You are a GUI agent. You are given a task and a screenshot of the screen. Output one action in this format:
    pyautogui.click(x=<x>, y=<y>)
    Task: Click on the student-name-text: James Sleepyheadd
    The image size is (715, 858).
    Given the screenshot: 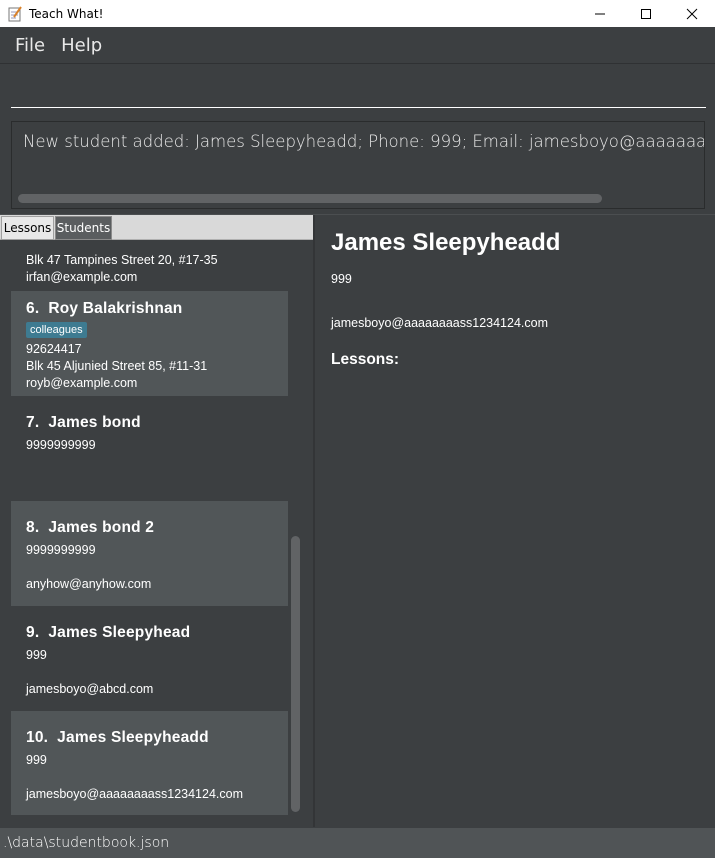 What is the action you would take?
    pyautogui.click(x=133, y=737)
    